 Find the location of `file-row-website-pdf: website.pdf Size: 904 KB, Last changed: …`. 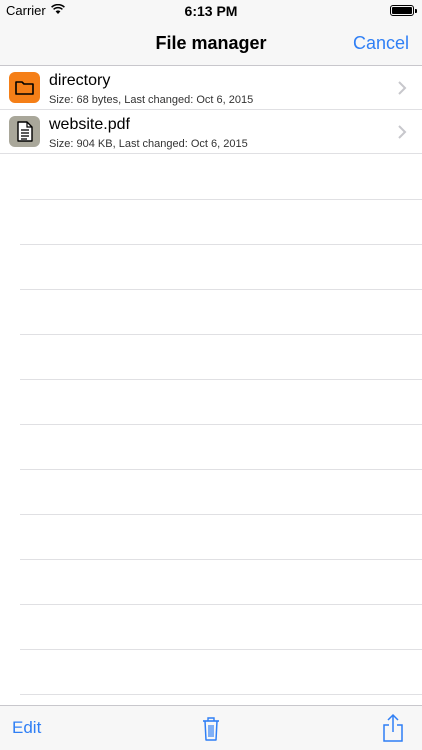

file-row-website-pdf: website.pdf Size: 904 KB, Last changed: … is located at coordinates (211, 132).